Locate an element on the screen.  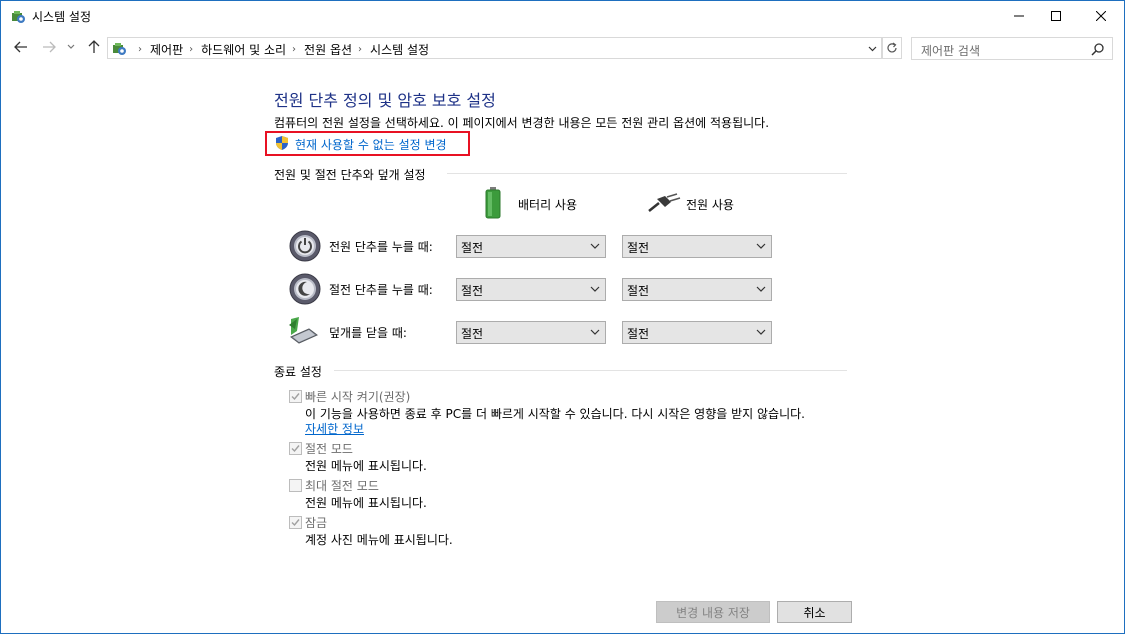
title-bar: 시스템 설정 is located at coordinates (562, 16).